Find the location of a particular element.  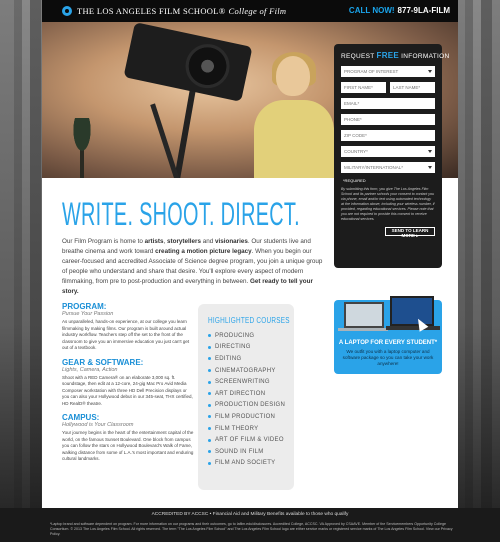

course-item: FILM THEORY is located at coordinates (251, 429).